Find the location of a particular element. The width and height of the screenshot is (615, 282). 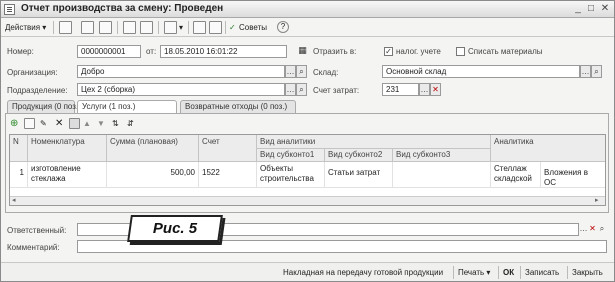

tab-returnable-waste: Возвратные отходы (0 поз.) is located at coordinates (238, 106).